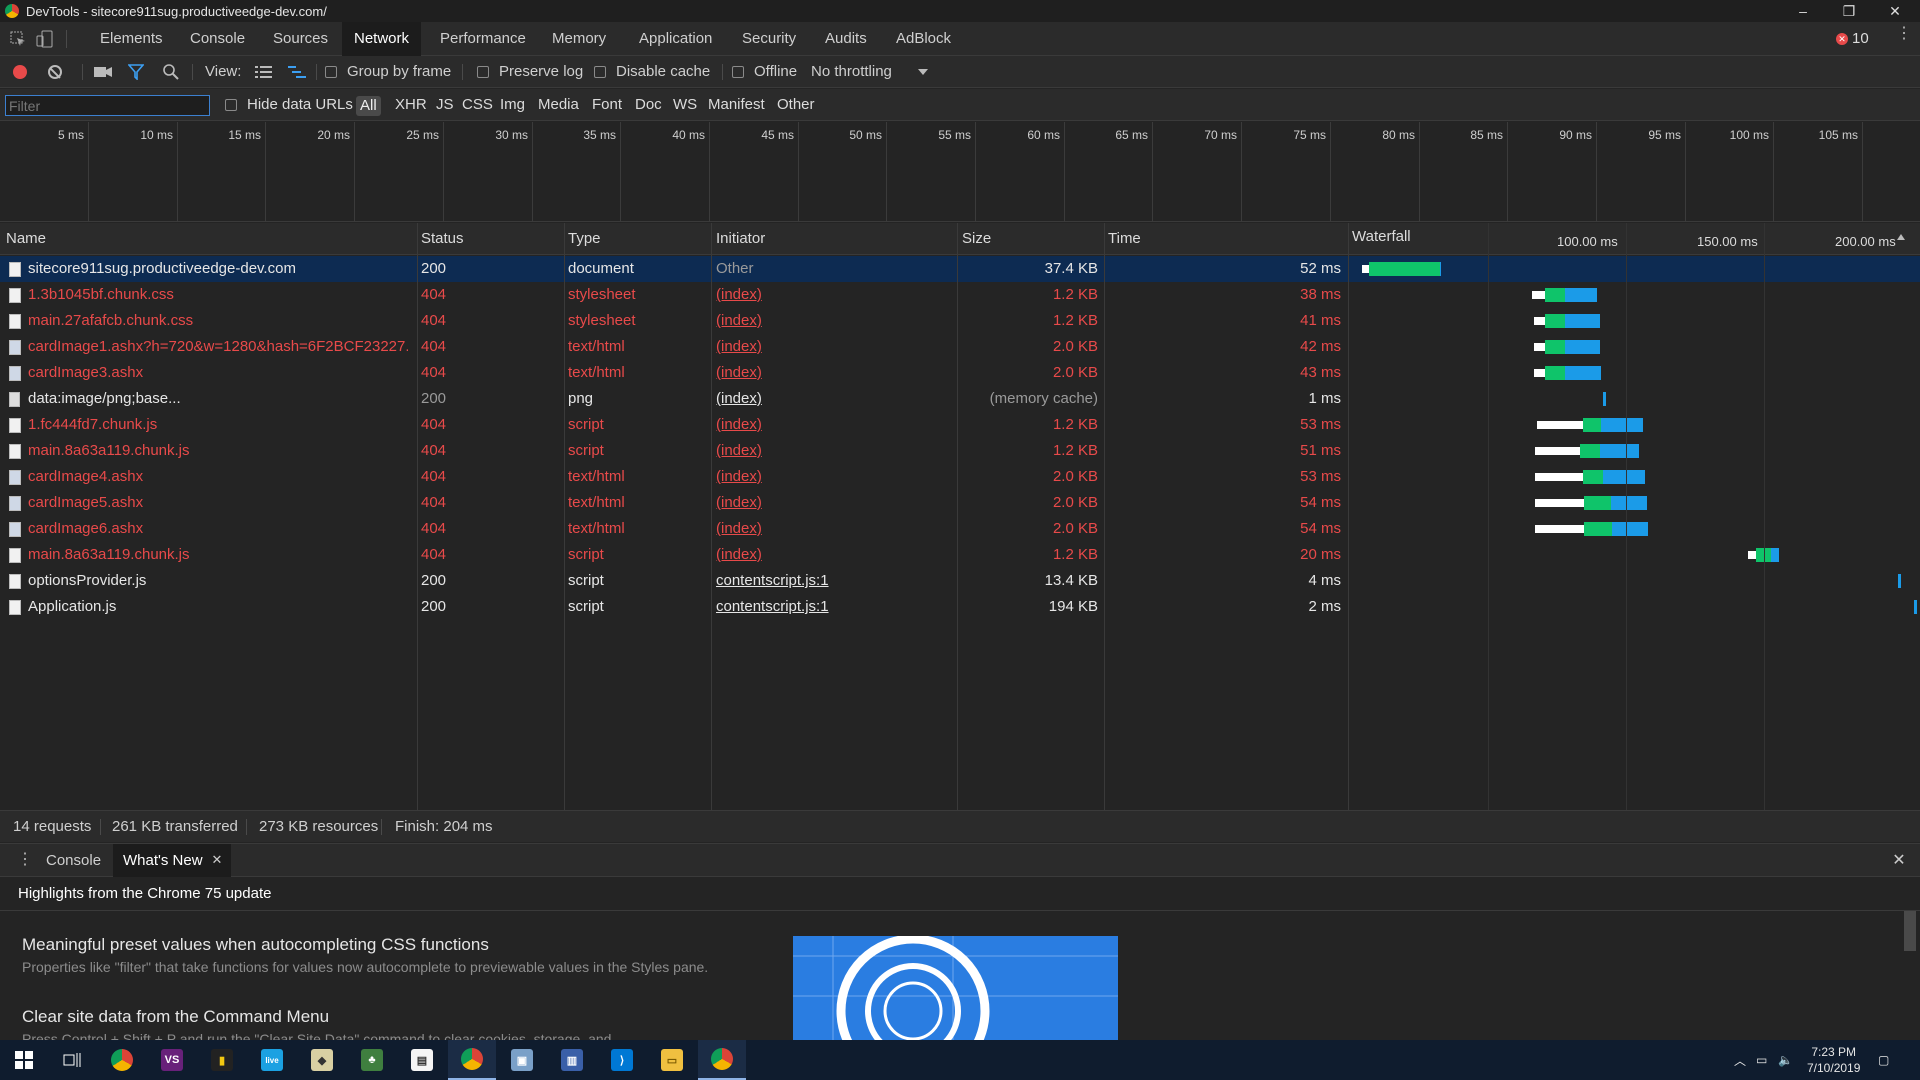  I want to click on file-explorer-icon: ▭, so click(672, 1060).